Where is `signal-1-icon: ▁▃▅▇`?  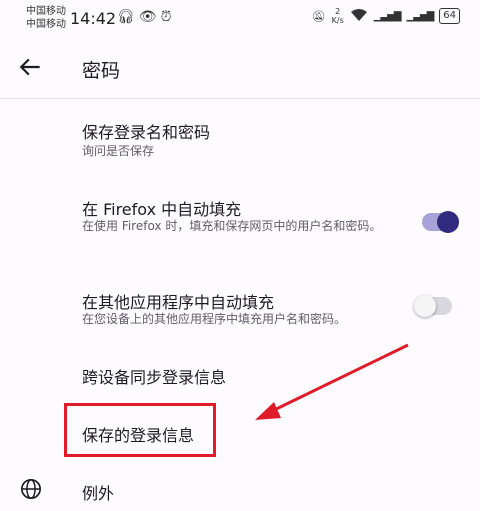
signal-1-icon: ▁▃▅▇ is located at coordinates (387, 16).